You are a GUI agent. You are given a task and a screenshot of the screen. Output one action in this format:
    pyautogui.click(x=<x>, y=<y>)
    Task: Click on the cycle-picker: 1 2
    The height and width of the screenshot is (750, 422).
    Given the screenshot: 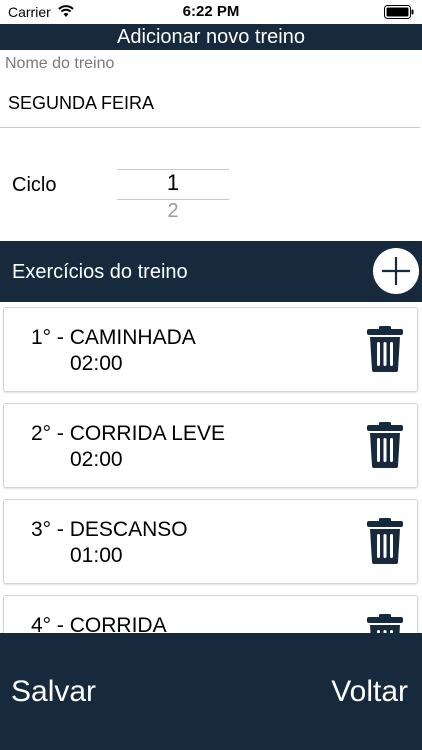 What is the action you would take?
    pyautogui.click(x=173, y=196)
    